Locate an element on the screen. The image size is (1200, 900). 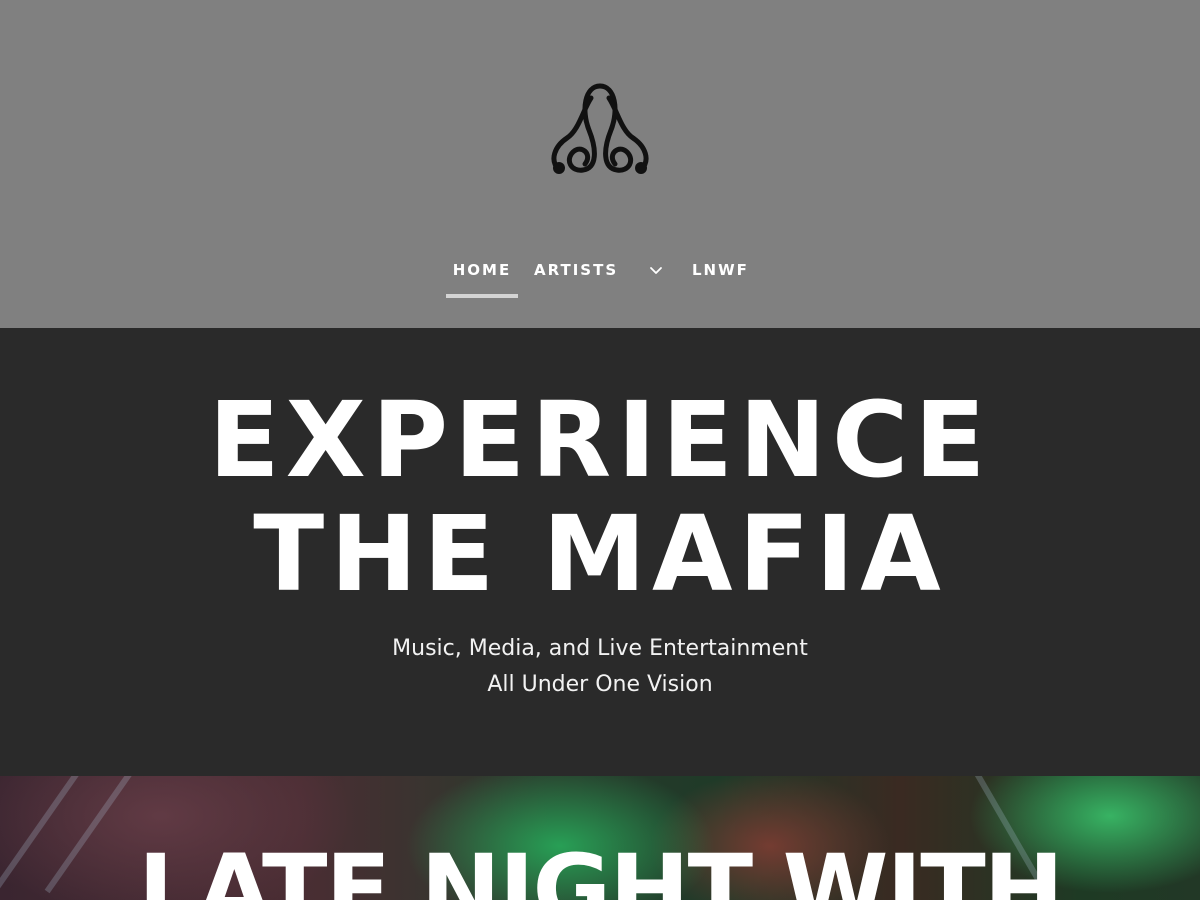
hero-title-line2: THE MAFIA is located at coordinates (600, 554).